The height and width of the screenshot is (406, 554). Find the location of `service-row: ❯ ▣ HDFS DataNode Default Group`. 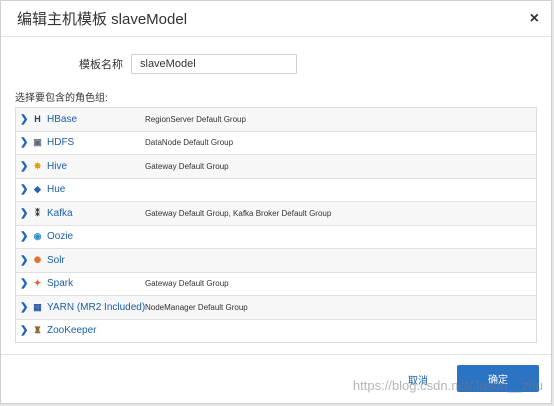

service-row: ❯ ▣ HDFS DataNode Default Group is located at coordinates (276, 143).